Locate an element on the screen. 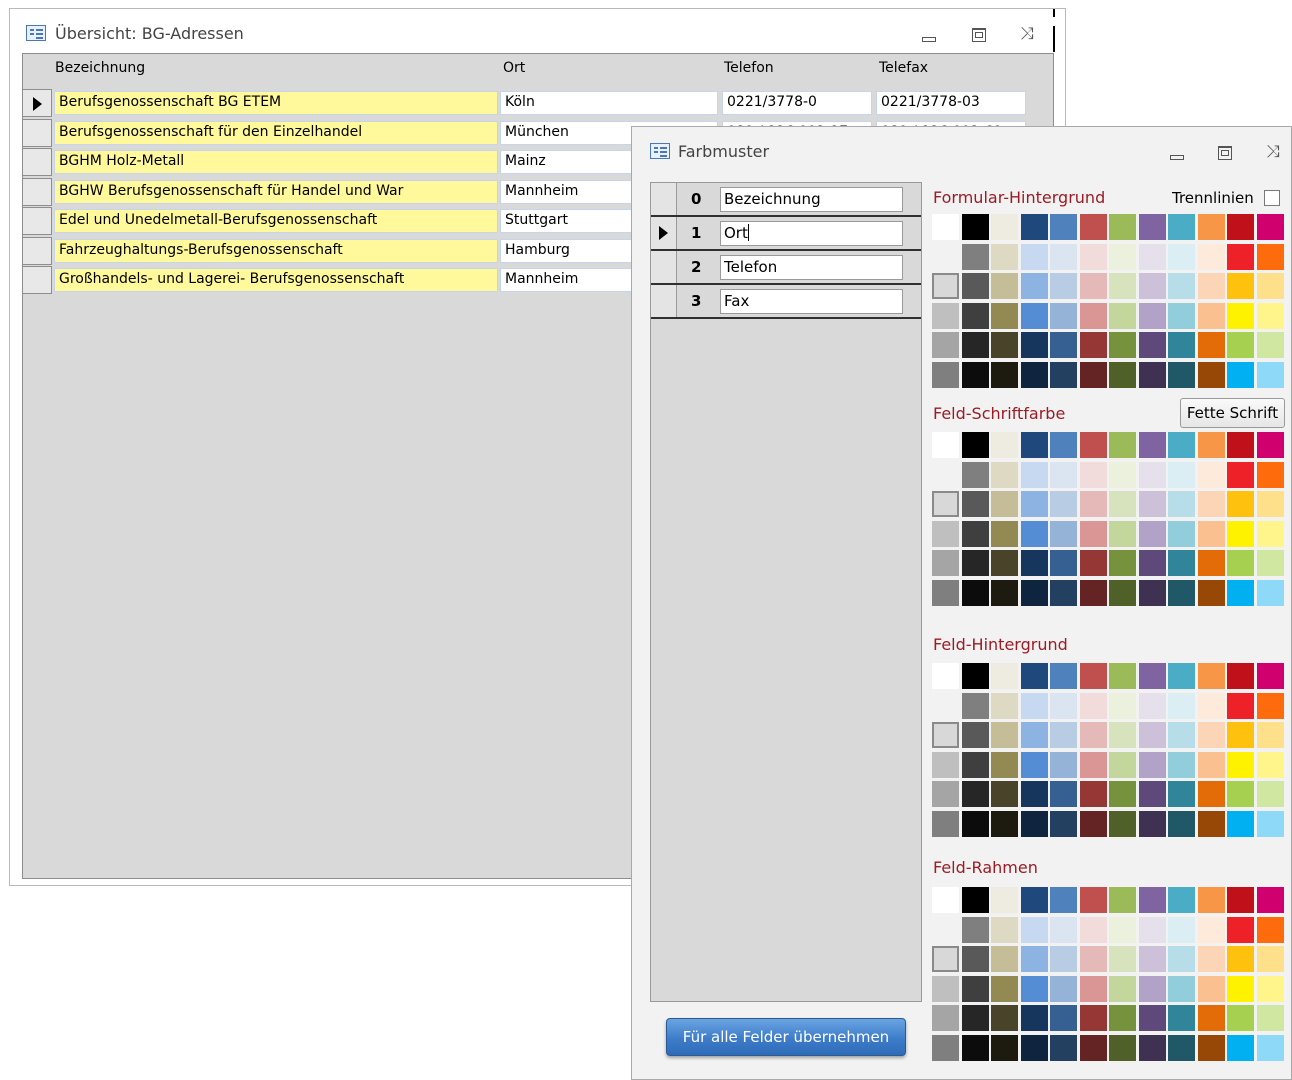 This screenshot has height=1080, width=1292. field-row: 1 Ort is located at coordinates (786, 234).